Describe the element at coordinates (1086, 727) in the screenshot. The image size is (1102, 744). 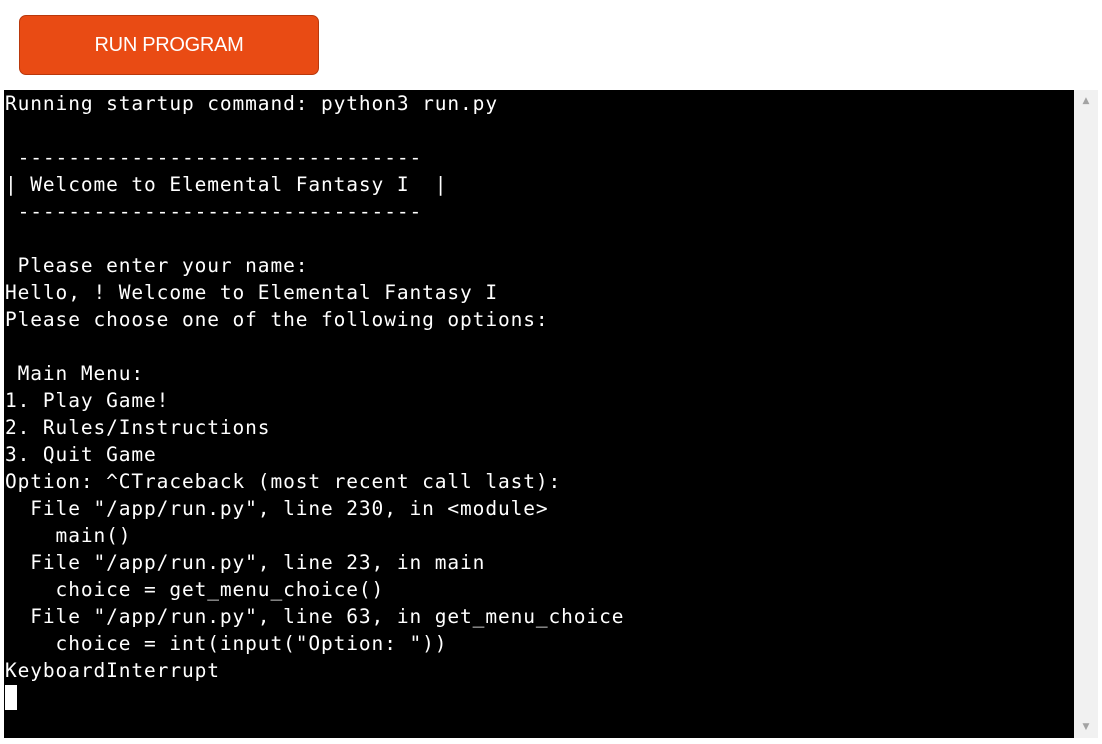
I see `scroll-down-arrow-icon: ▼` at that location.